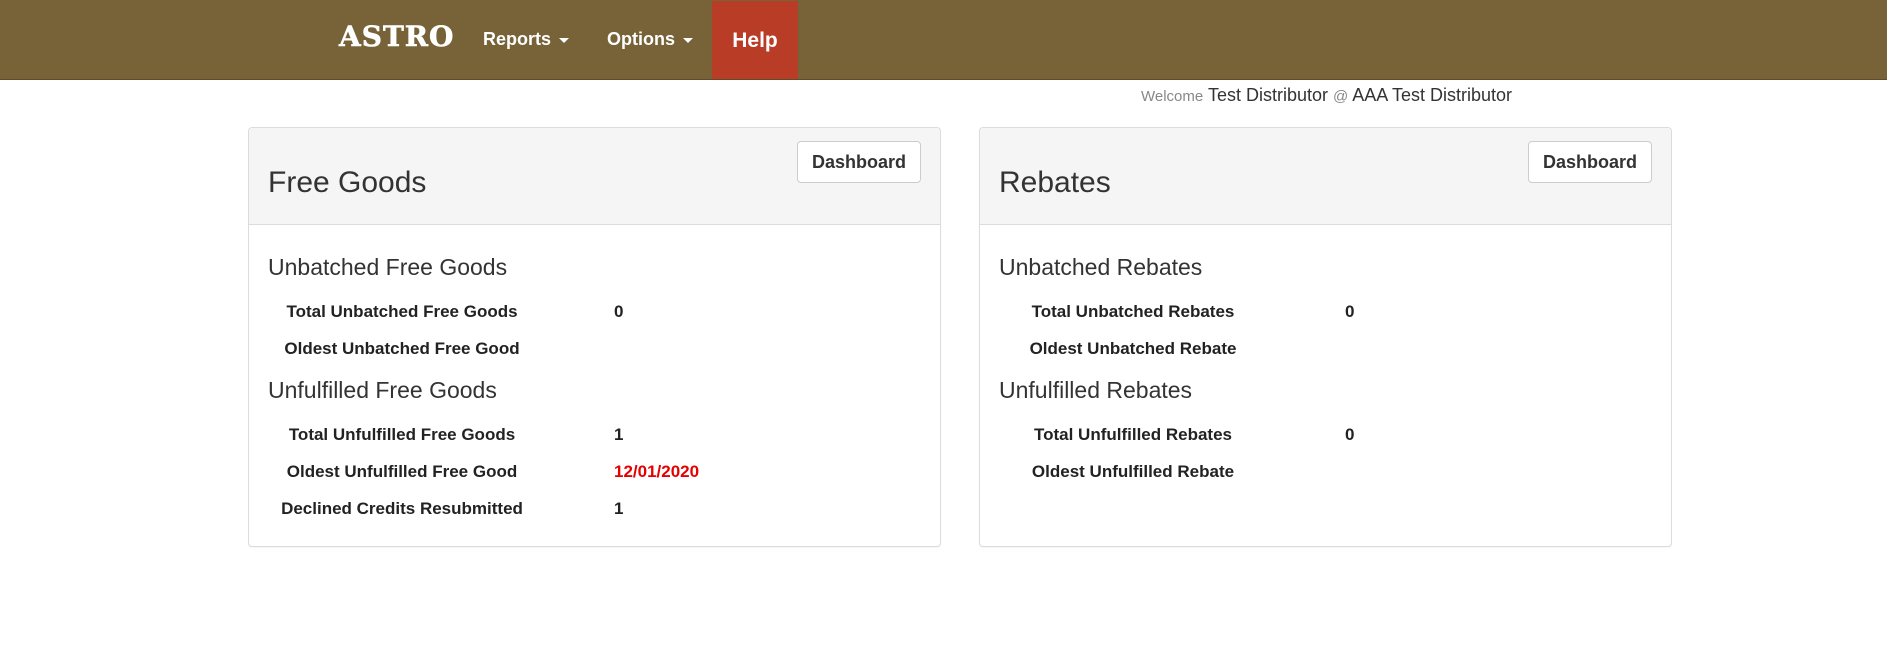 The image size is (1887, 645). What do you see at coordinates (1172, 96) in the screenshot?
I see `welcome-prefix: Welcome` at bounding box center [1172, 96].